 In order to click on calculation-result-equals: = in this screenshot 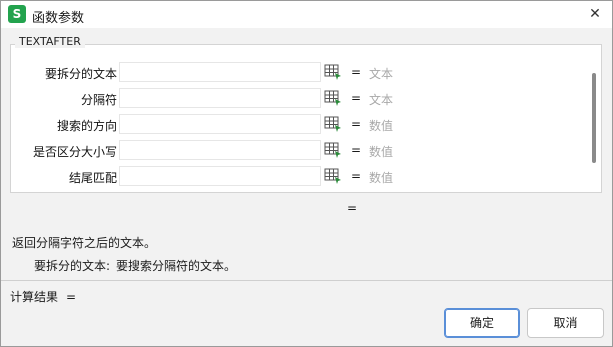, I will do `click(71, 297)`.